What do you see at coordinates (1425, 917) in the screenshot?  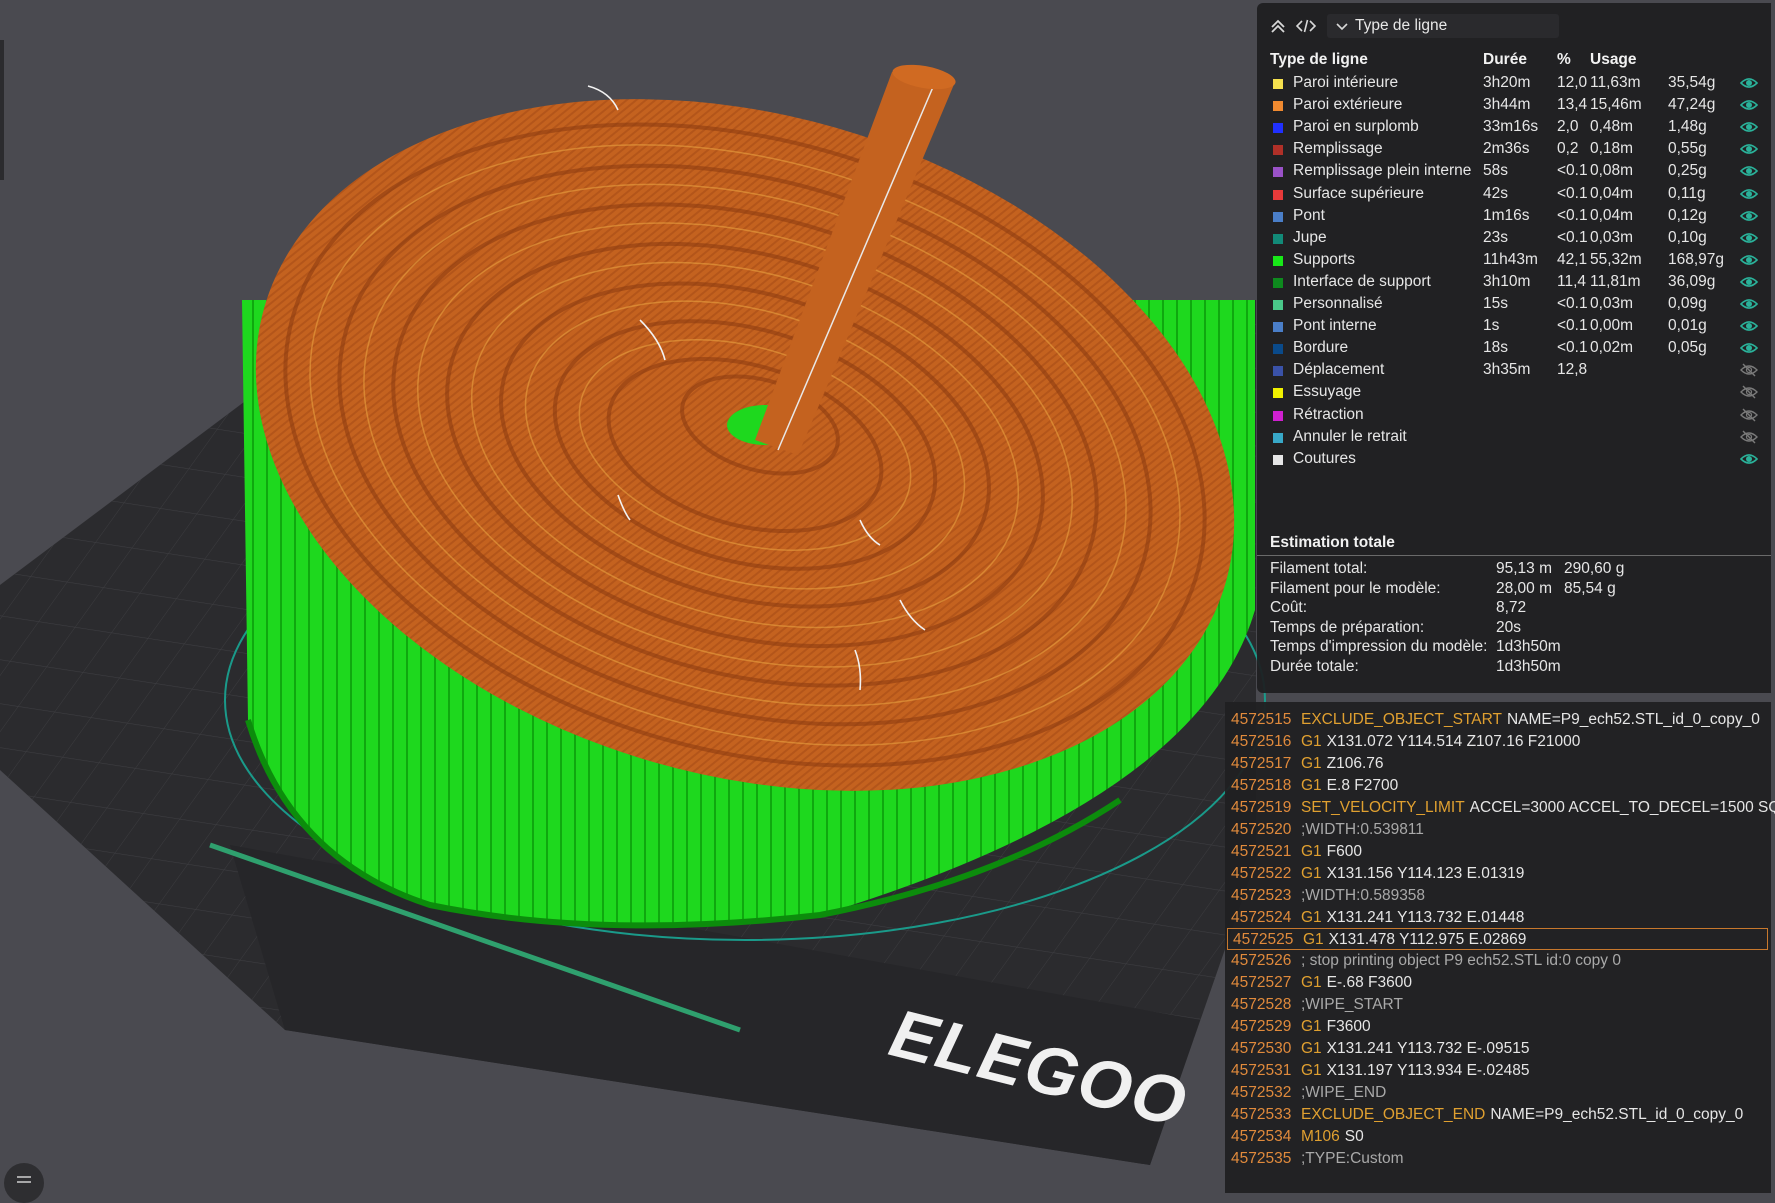 I see `gcode-arguments: X131.241 Y113.732 E.01448` at bounding box center [1425, 917].